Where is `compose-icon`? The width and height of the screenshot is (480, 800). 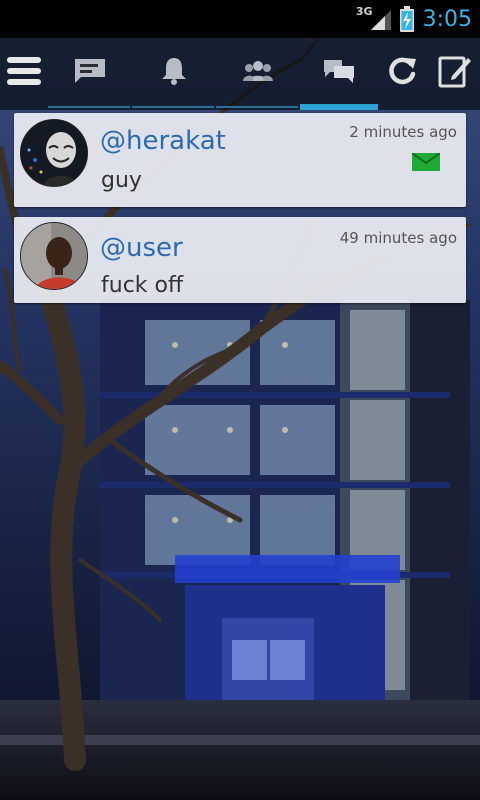 compose-icon is located at coordinates (454, 72).